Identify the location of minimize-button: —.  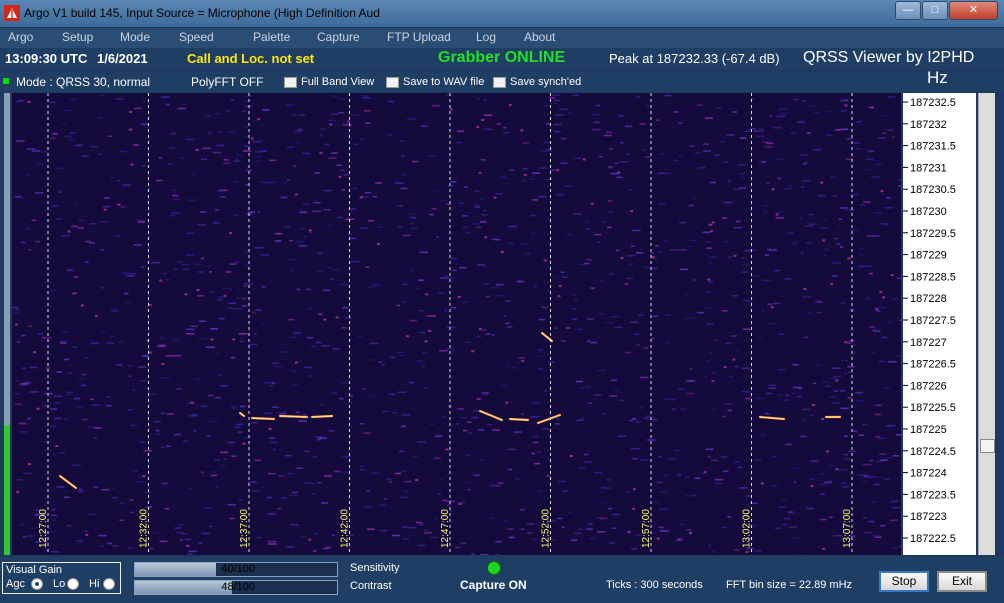
(908, 10).